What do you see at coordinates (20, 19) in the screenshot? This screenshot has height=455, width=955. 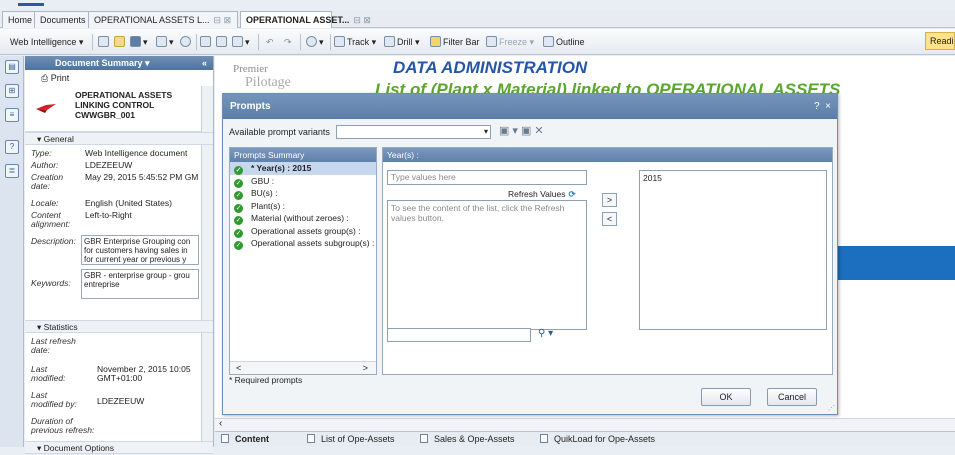 I see `tab-home: Home` at bounding box center [20, 19].